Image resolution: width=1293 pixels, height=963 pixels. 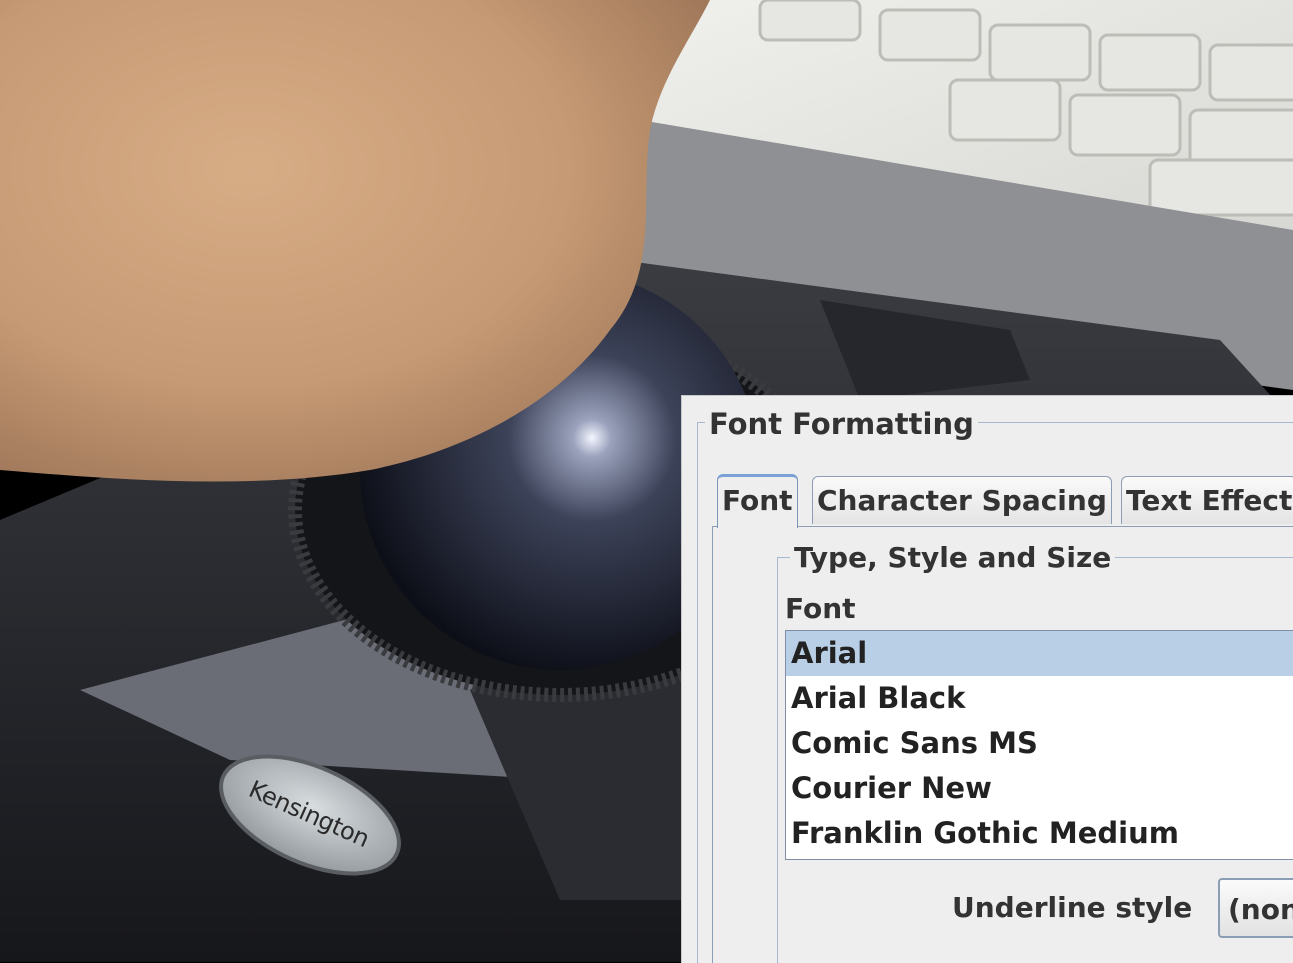 I want to click on tab-character-spacing: Character Spacing, so click(x=962, y=500).